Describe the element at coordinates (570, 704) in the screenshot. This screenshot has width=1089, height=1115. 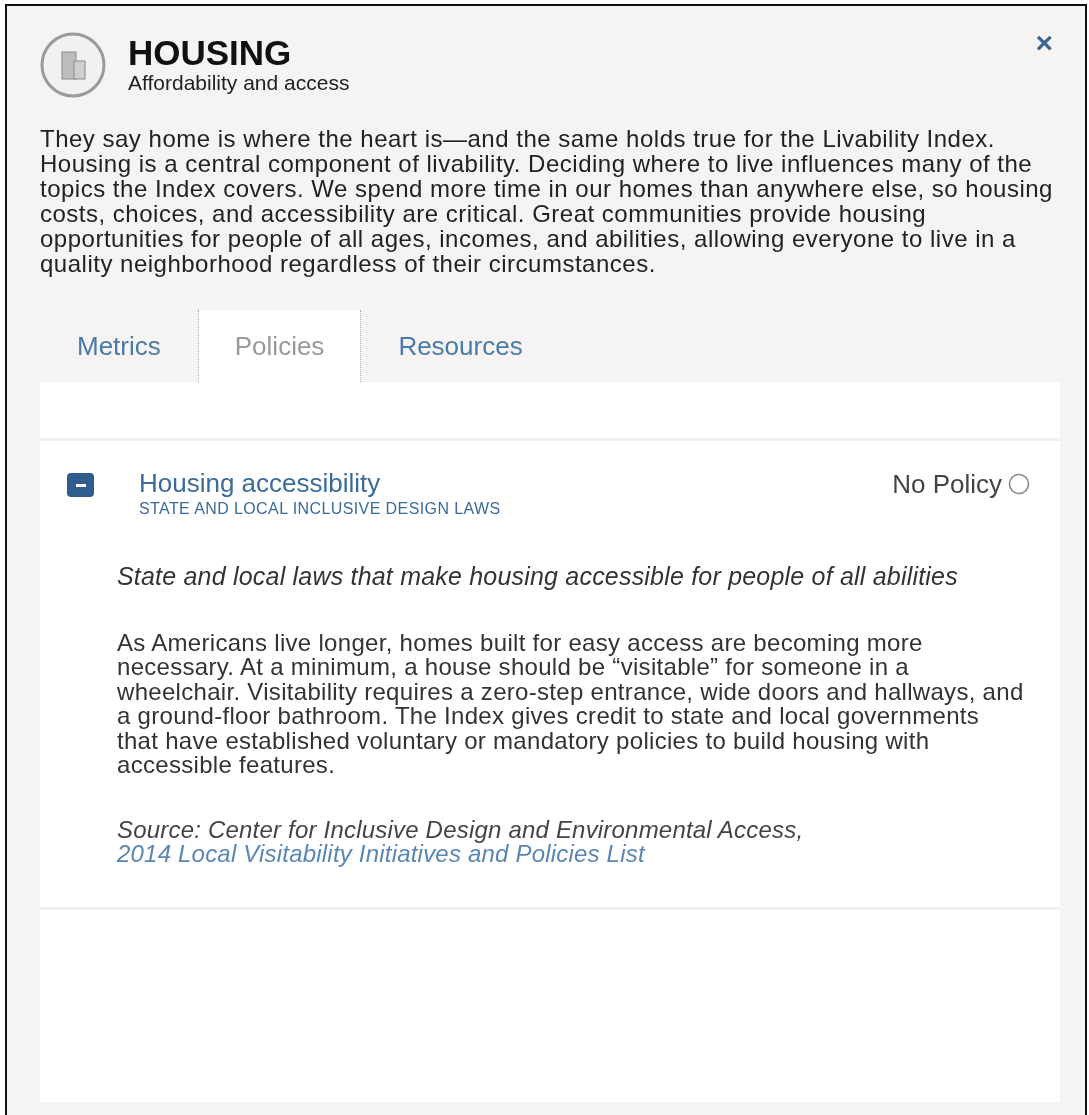
I see `policy-description: As Americans live longer, homes built for easy access are becoming more necessary. At a minimum, a house should be “visitable” for someone in a wheelchair. Visitability requires a zero-step entrance, wide doors and hallways, and a ground-floor bathroom. The Index gives credit to state and local governments that have established voluntary or mandatory policies to build housing with accessible features.` at that location.